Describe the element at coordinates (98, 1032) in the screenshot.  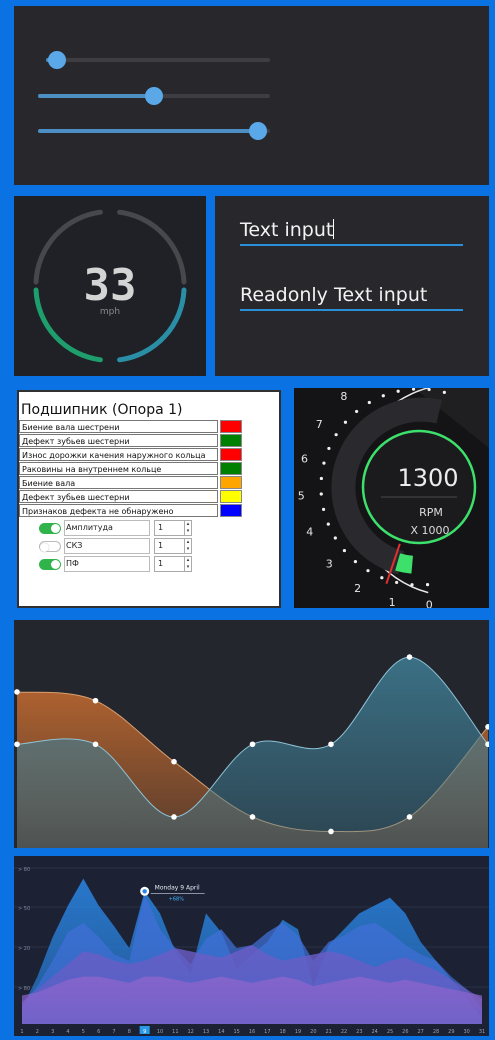
I see `x-tick-label: 6` at that location.